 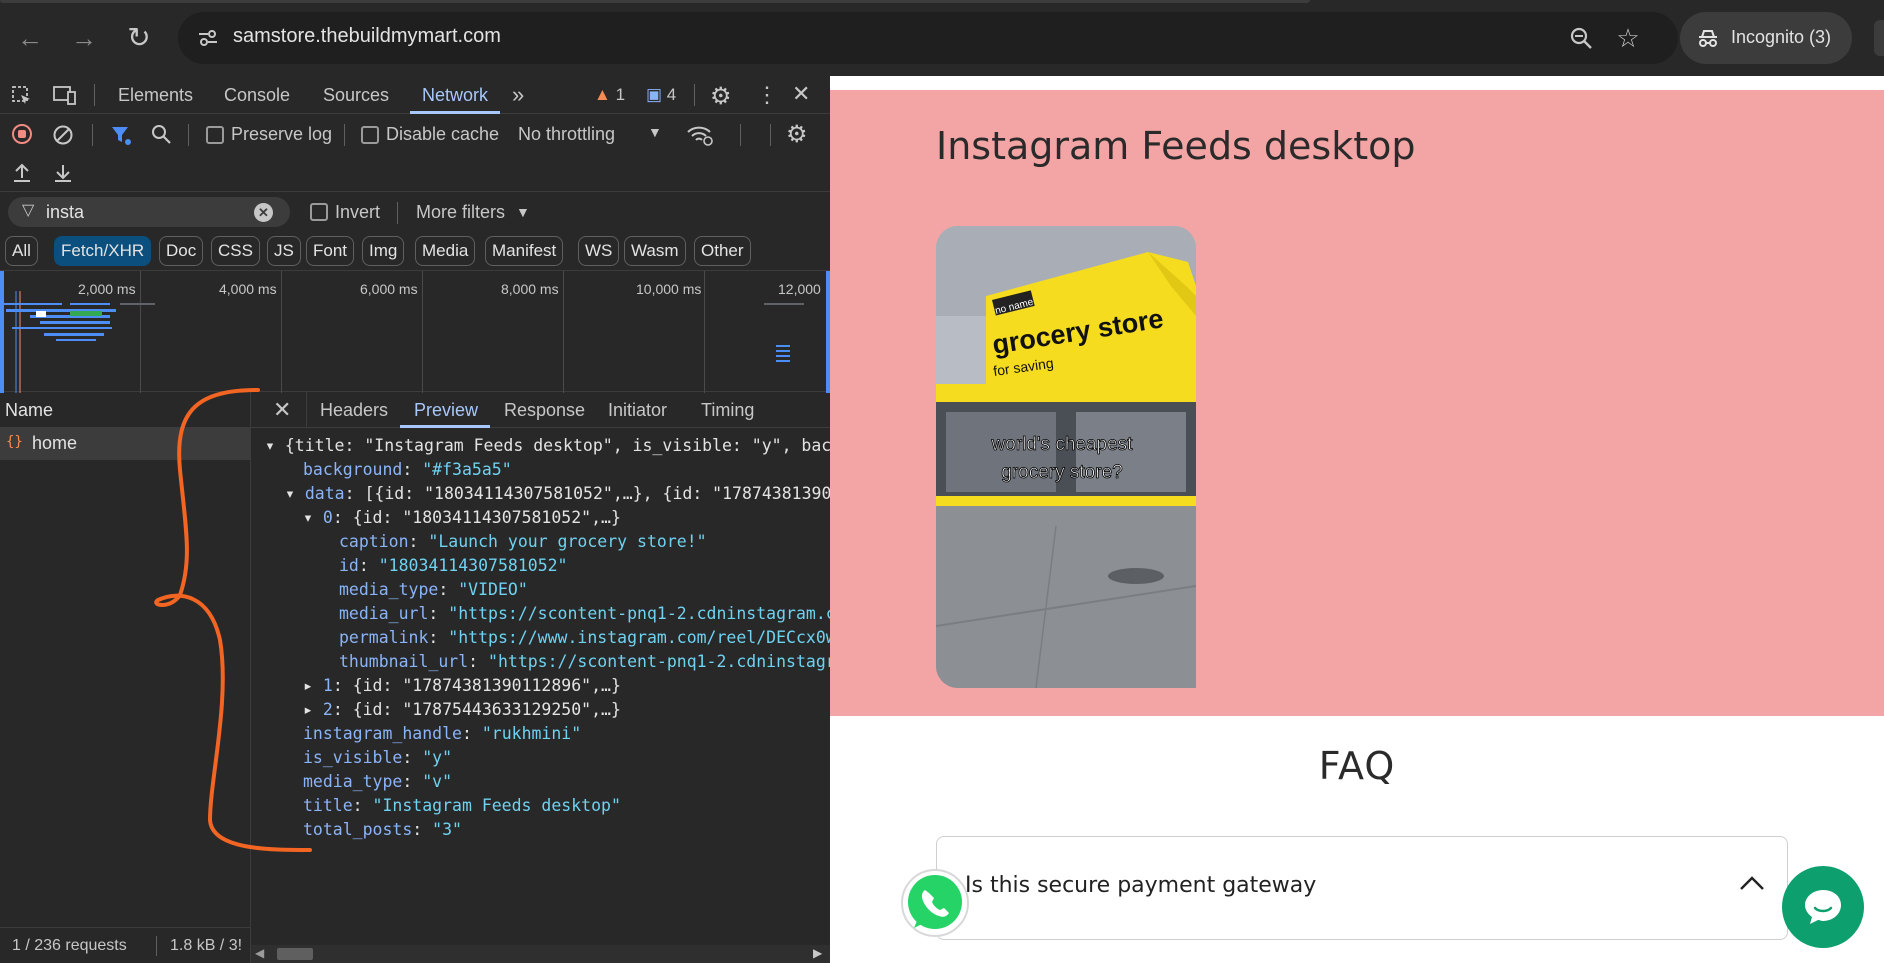 What do you see at coordinates (354, 410) in the screenshot?
I see `detail-tab-headers: Headers` at bounding box center [354, 410].